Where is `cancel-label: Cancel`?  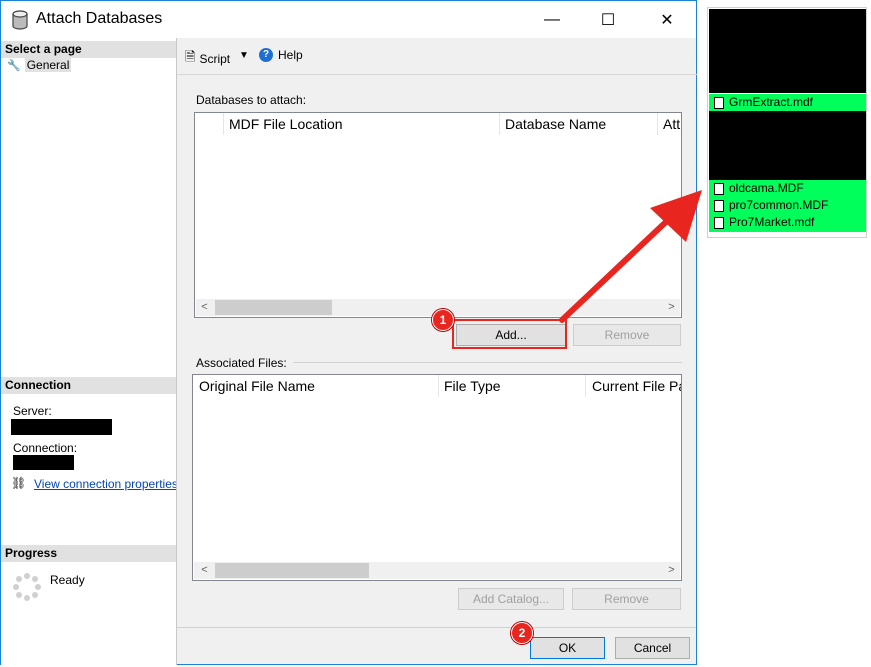 cancel-label: Cancel is located at coordinates (652, 648).